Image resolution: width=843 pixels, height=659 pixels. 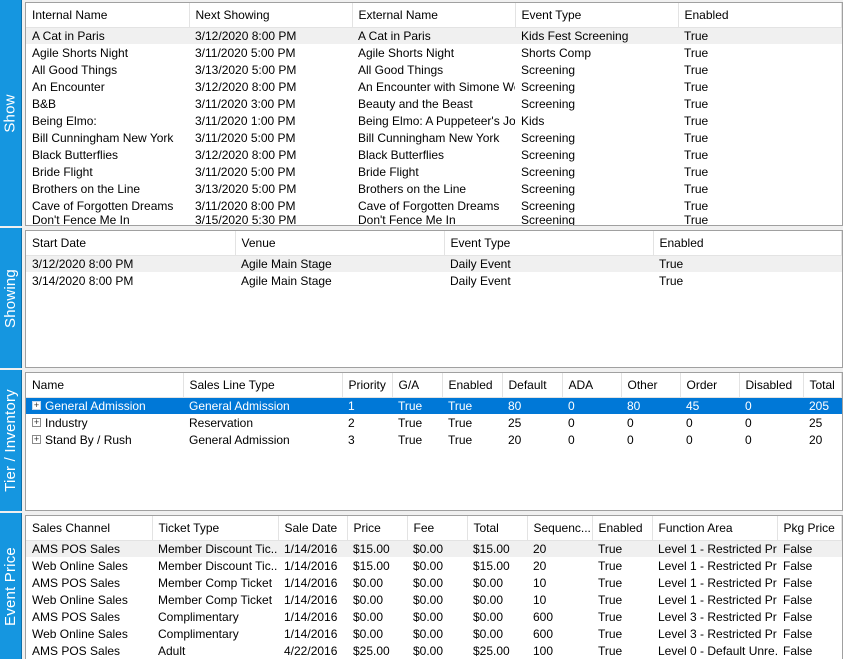 I want to click on price-cell: 10, so click(x=540, y=582).